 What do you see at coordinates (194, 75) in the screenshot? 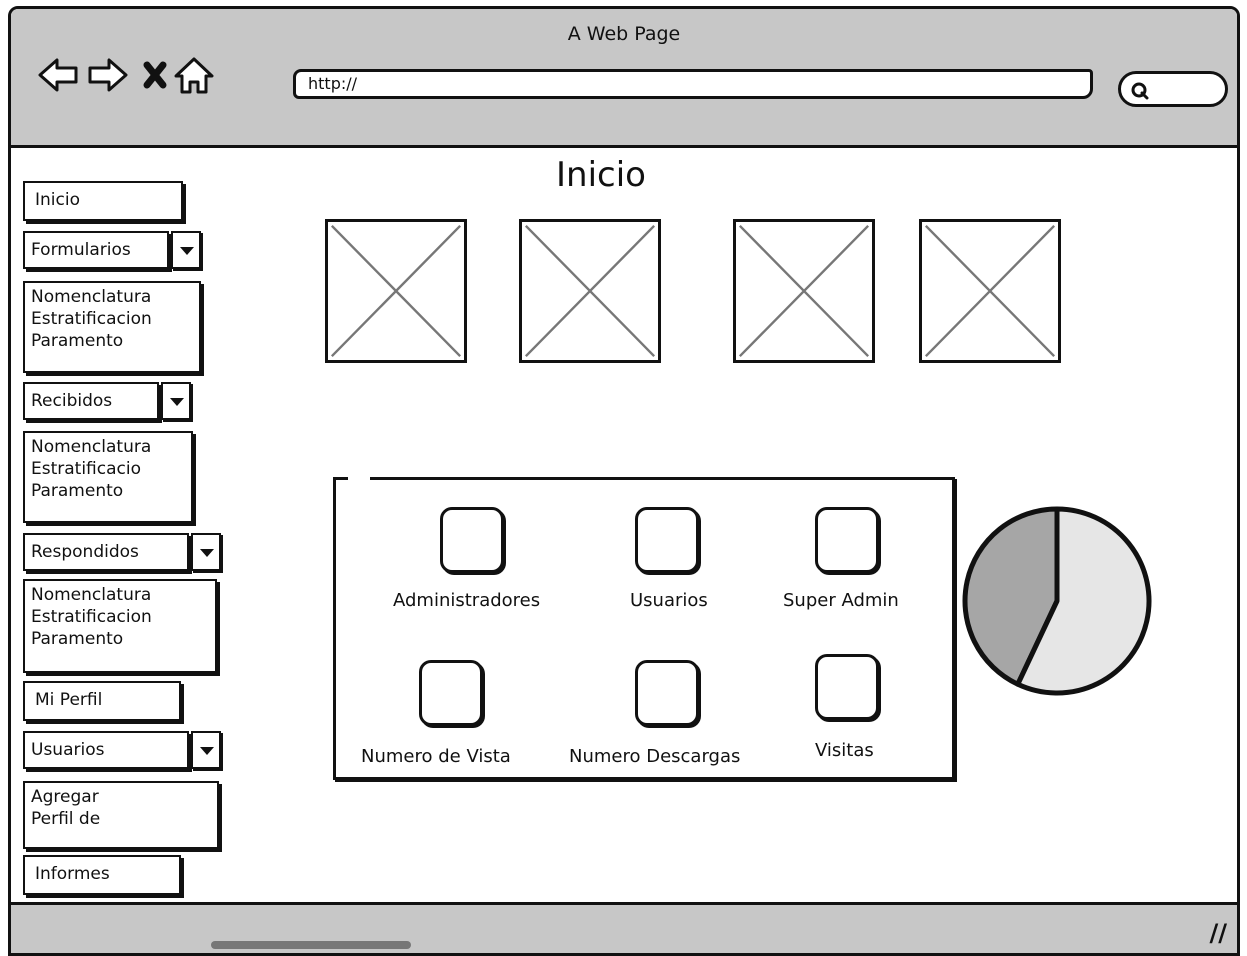
I see `home-icon` at bounding box center [194, 75].